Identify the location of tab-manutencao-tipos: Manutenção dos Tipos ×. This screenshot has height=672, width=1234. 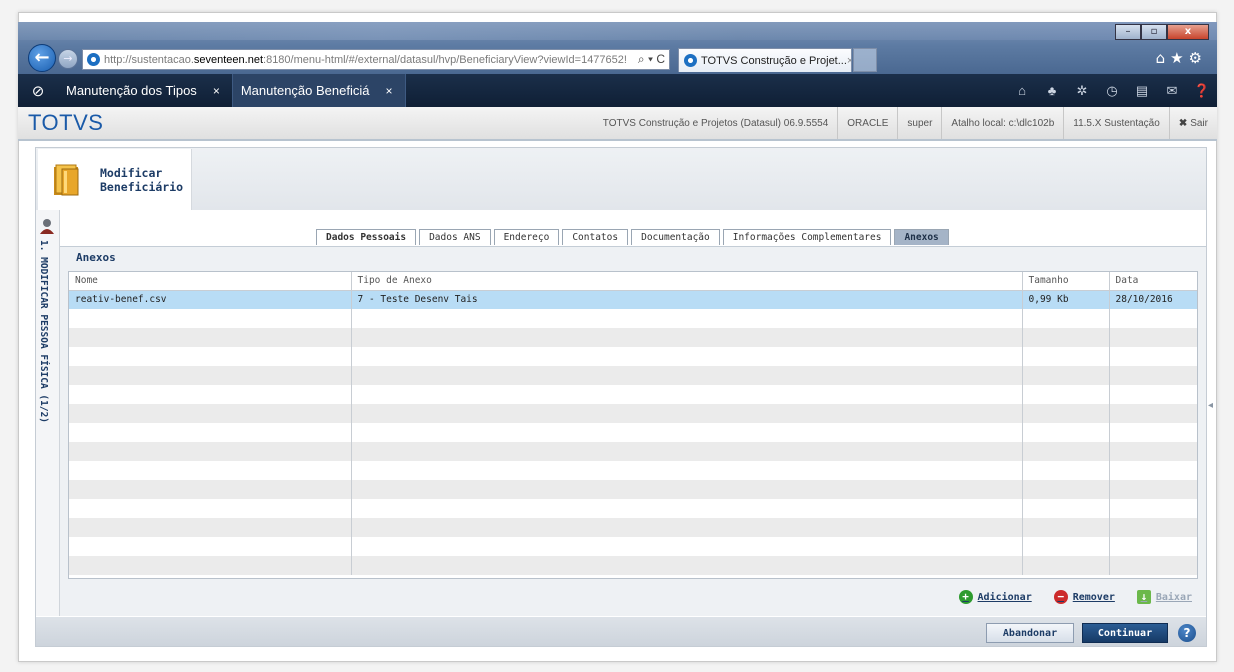
(145, 90).